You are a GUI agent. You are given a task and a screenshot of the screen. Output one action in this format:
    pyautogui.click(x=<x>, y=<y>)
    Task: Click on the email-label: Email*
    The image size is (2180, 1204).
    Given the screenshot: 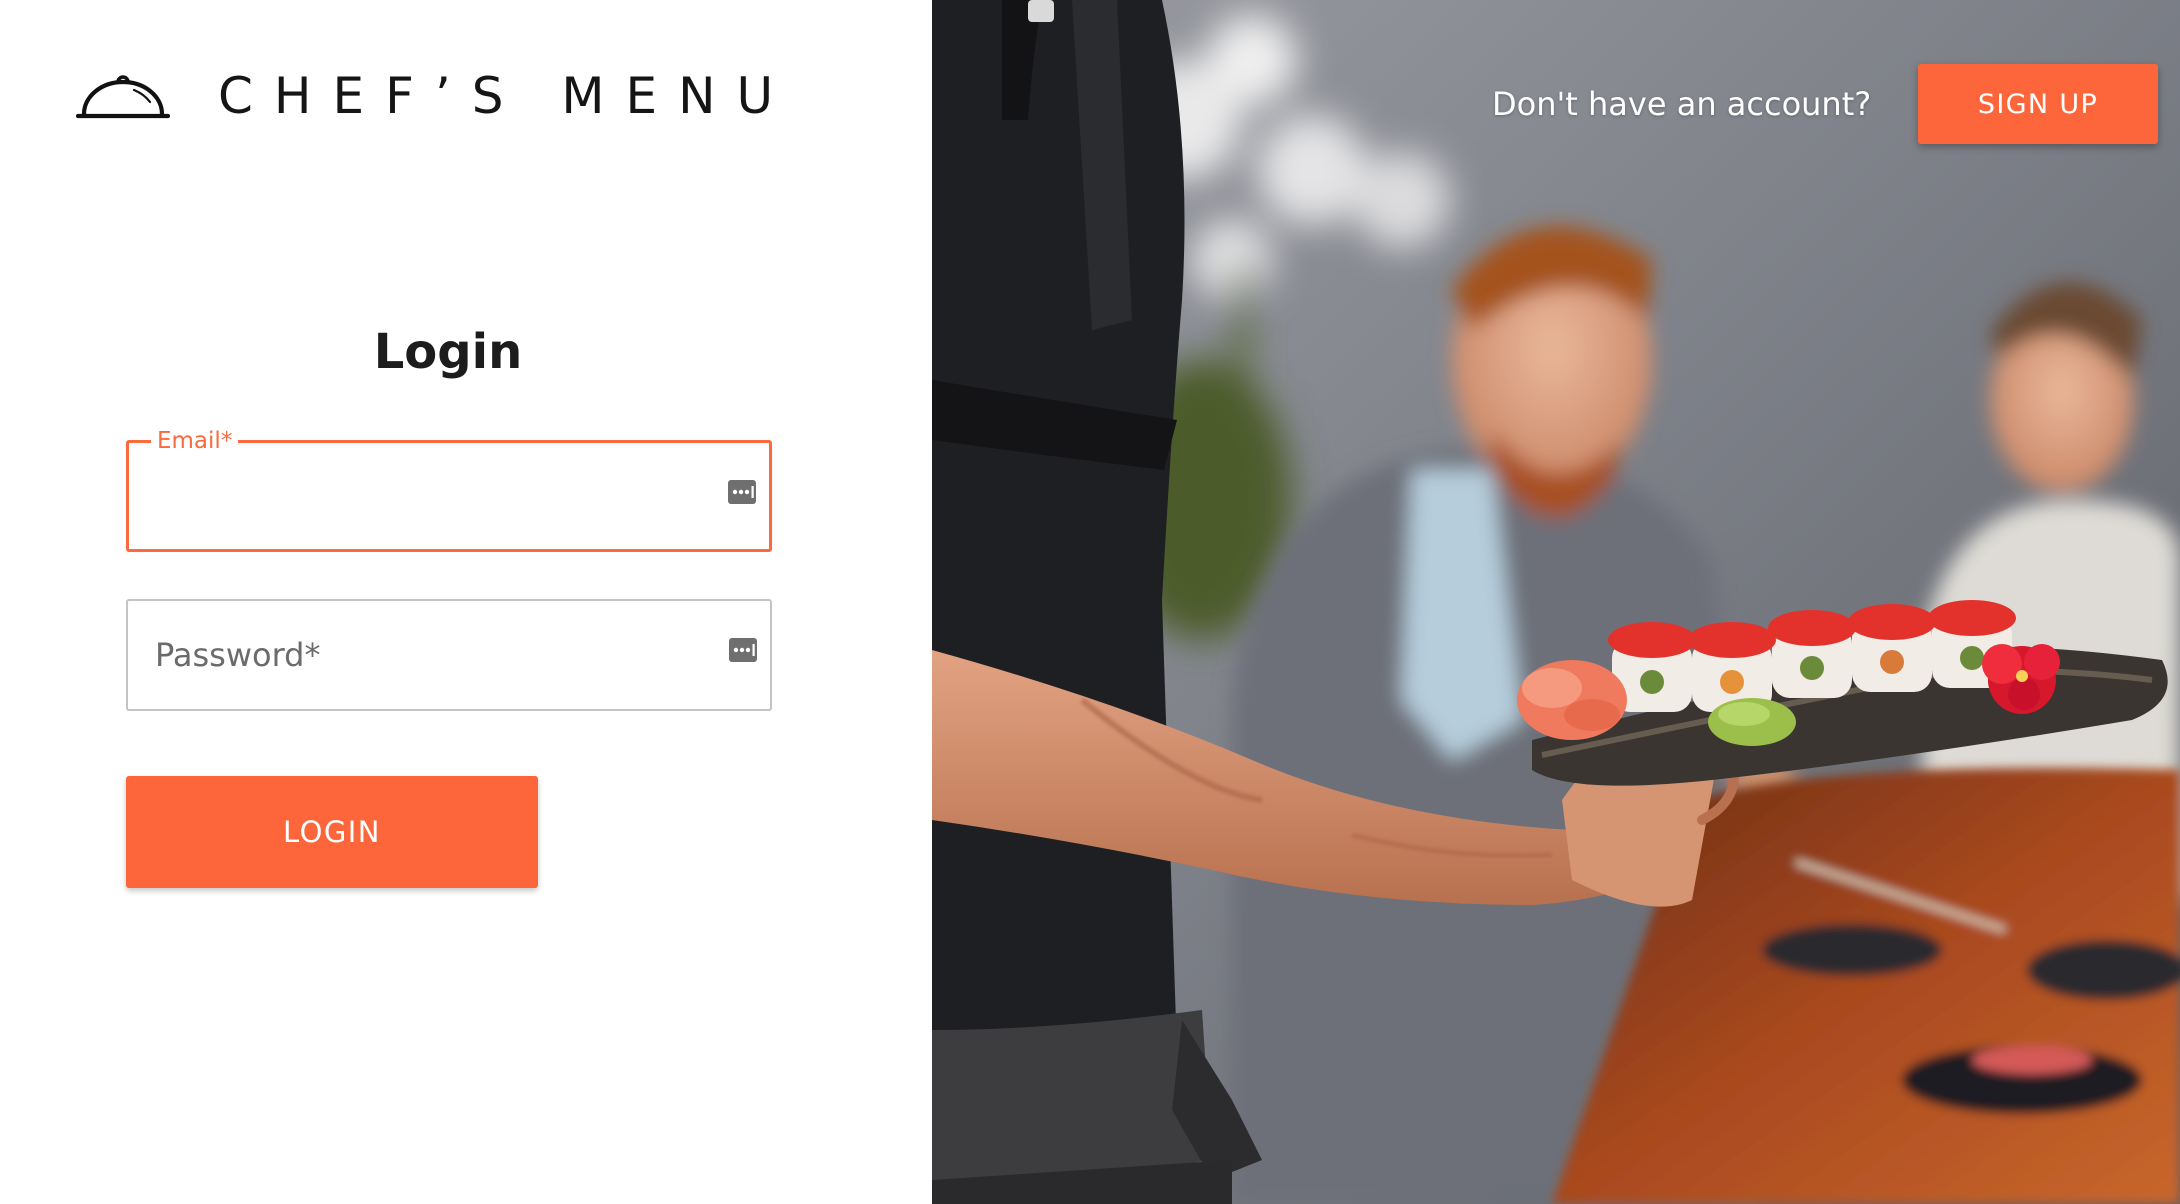 What is the action you would take?
    pyautogui.click(x=195, y=441)
    